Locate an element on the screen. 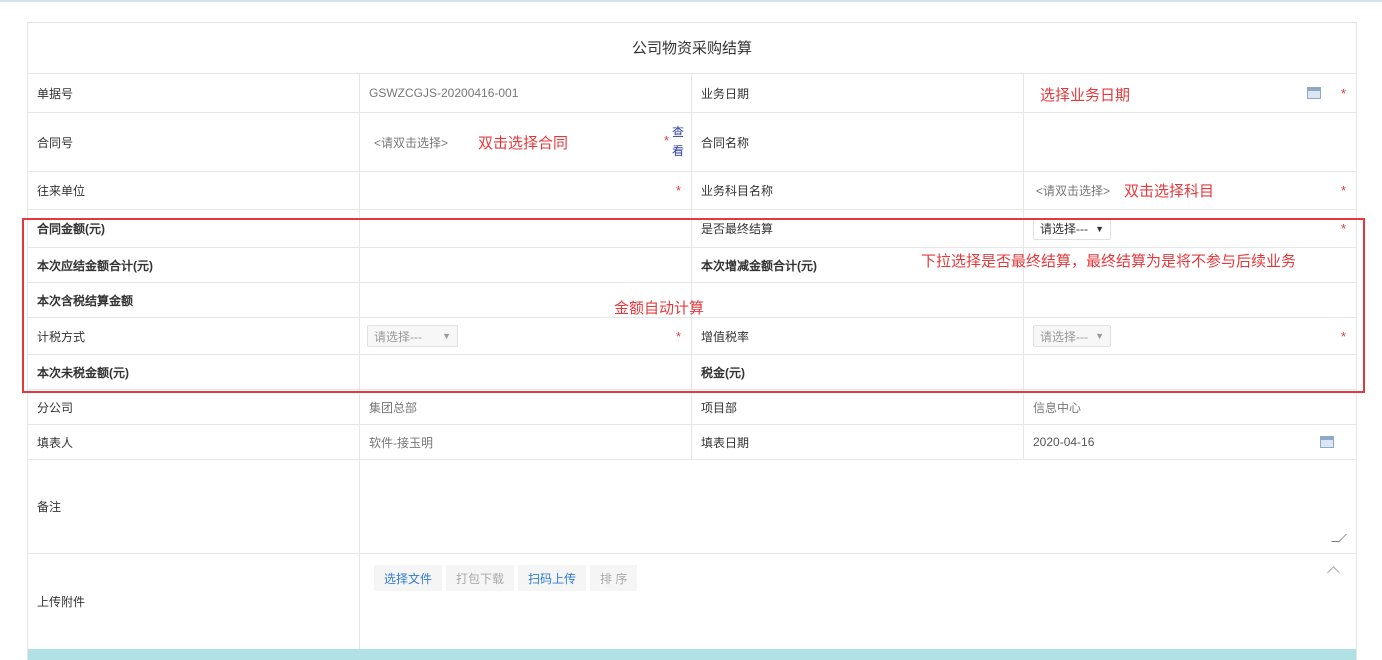 This screenshot has width=1382, height=660. select-file-button: 选择文件 is located at coordinates (408, 578).